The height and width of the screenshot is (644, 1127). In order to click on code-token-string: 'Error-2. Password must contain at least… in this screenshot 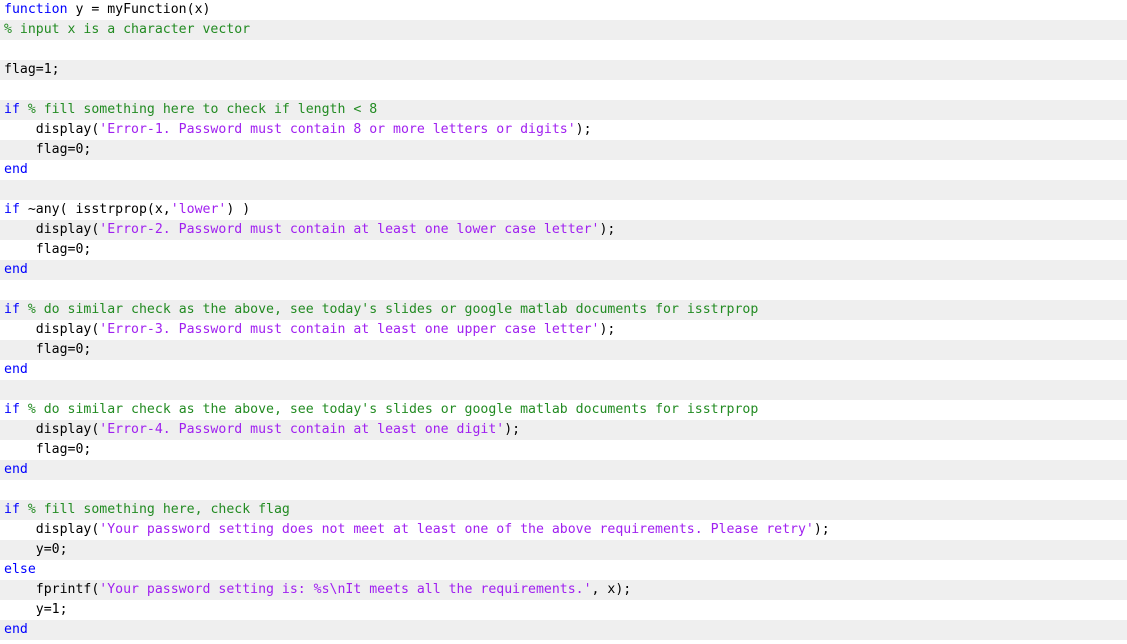, I will do `click(349, 229)`.